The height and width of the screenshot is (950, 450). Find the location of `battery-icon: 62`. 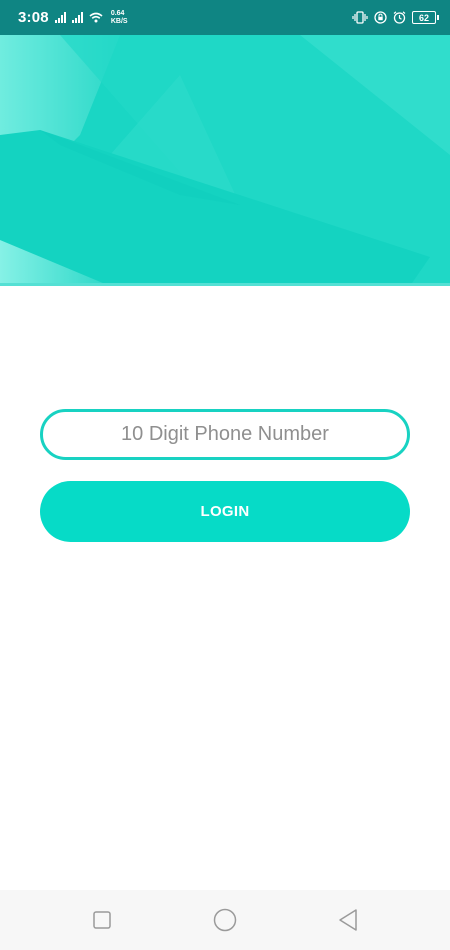

battery-icon: 62 is located at coordinates (425, 17).